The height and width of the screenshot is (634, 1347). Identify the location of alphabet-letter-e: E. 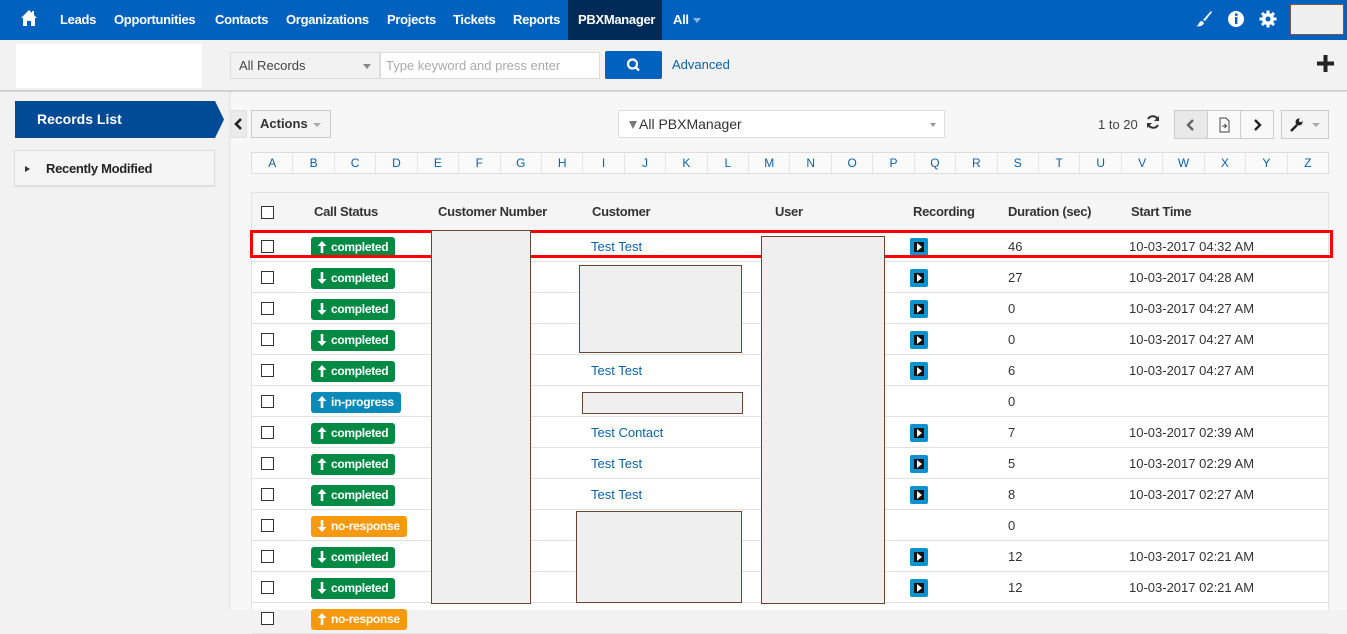
(439, 163).